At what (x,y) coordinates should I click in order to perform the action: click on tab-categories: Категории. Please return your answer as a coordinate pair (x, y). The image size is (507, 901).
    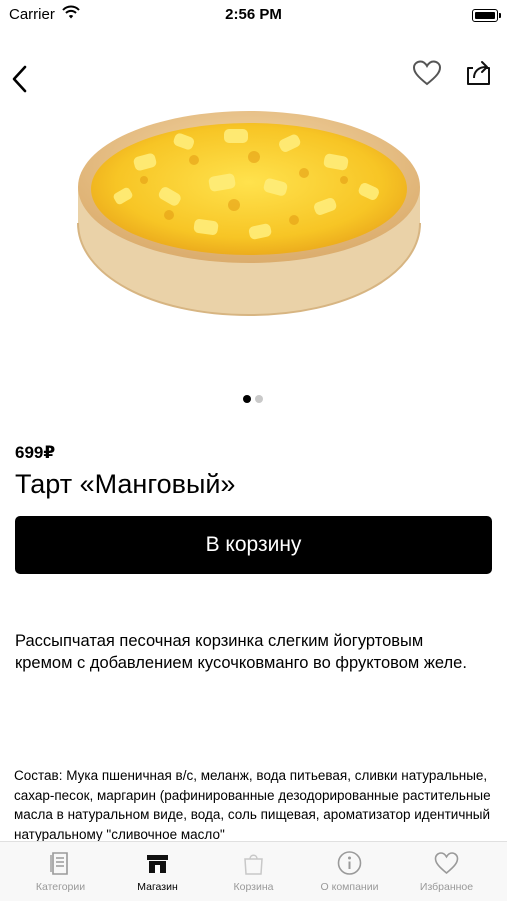
    Looking at the image, I should click on (60, 871).